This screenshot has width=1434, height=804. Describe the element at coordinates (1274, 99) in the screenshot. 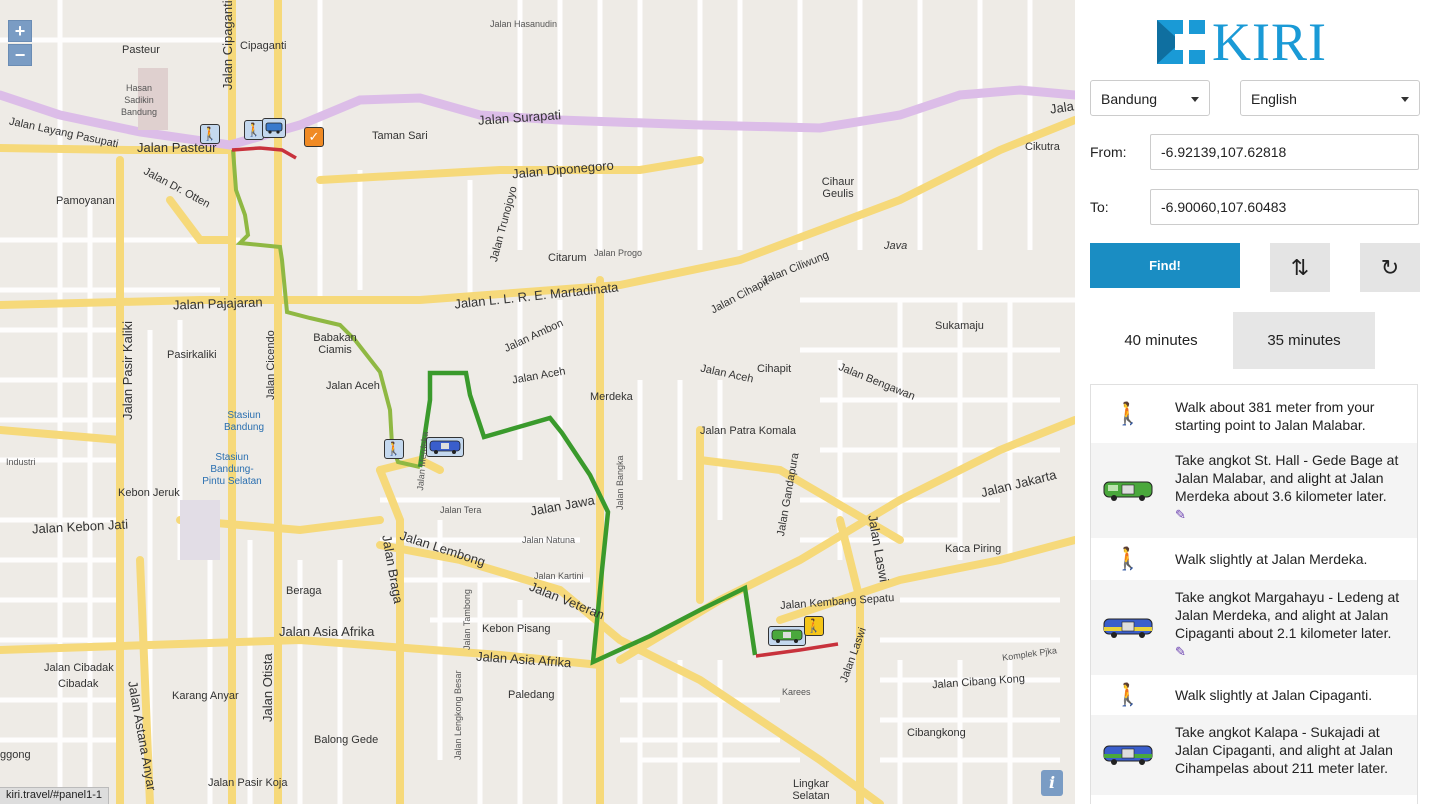

I see `language-select-value: English` at that location.